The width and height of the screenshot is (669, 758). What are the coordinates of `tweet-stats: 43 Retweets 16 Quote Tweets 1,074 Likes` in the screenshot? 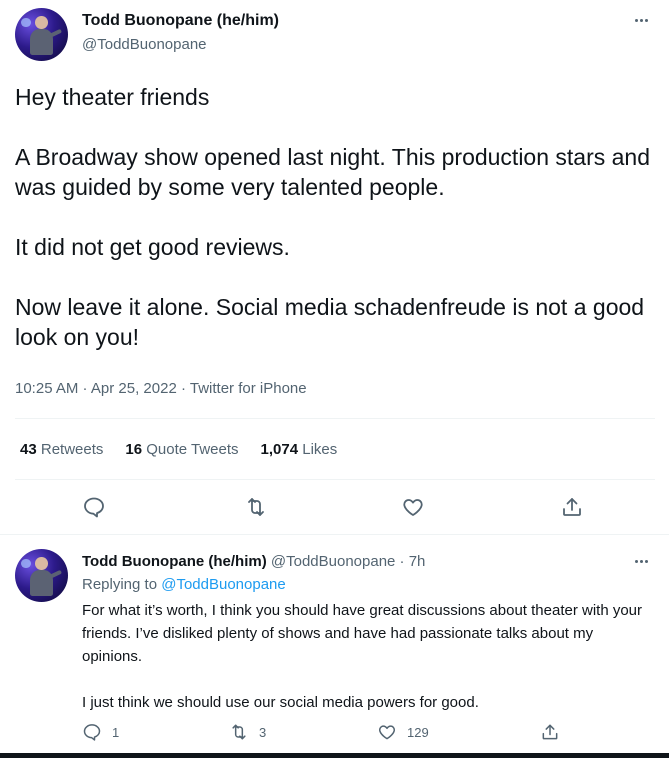 It's located at (178, 449).